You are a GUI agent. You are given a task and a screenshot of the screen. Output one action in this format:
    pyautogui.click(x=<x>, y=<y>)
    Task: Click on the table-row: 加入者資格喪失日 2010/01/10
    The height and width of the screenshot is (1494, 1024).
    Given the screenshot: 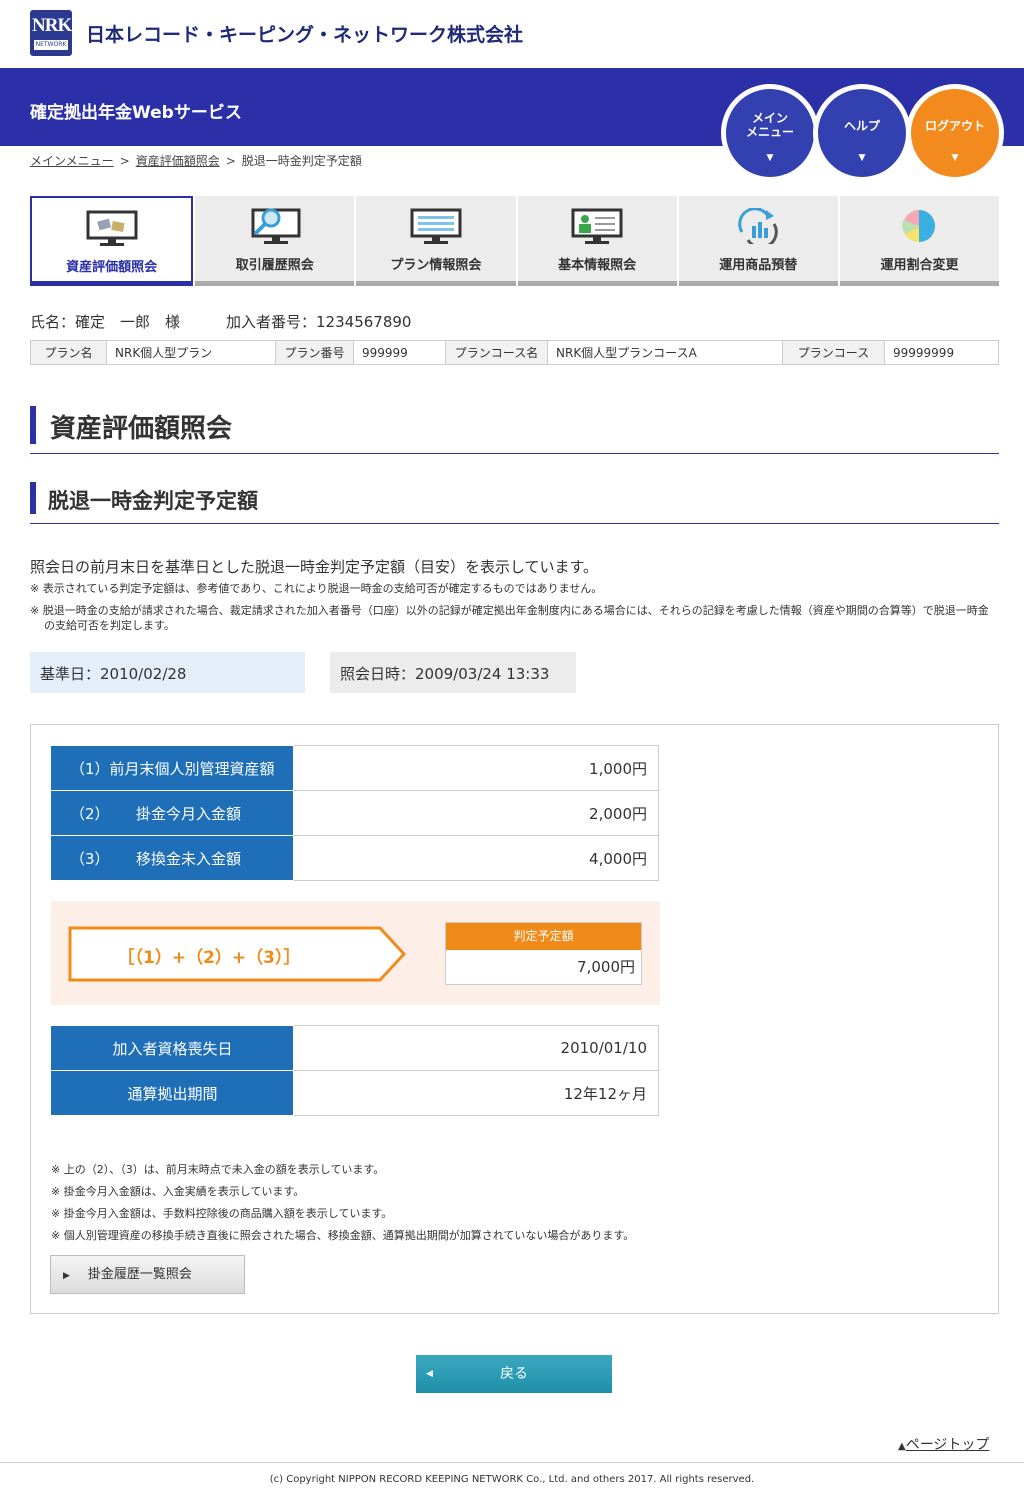 What is the action you would take?
    pyautogui.click(x=355, y=1048)
    